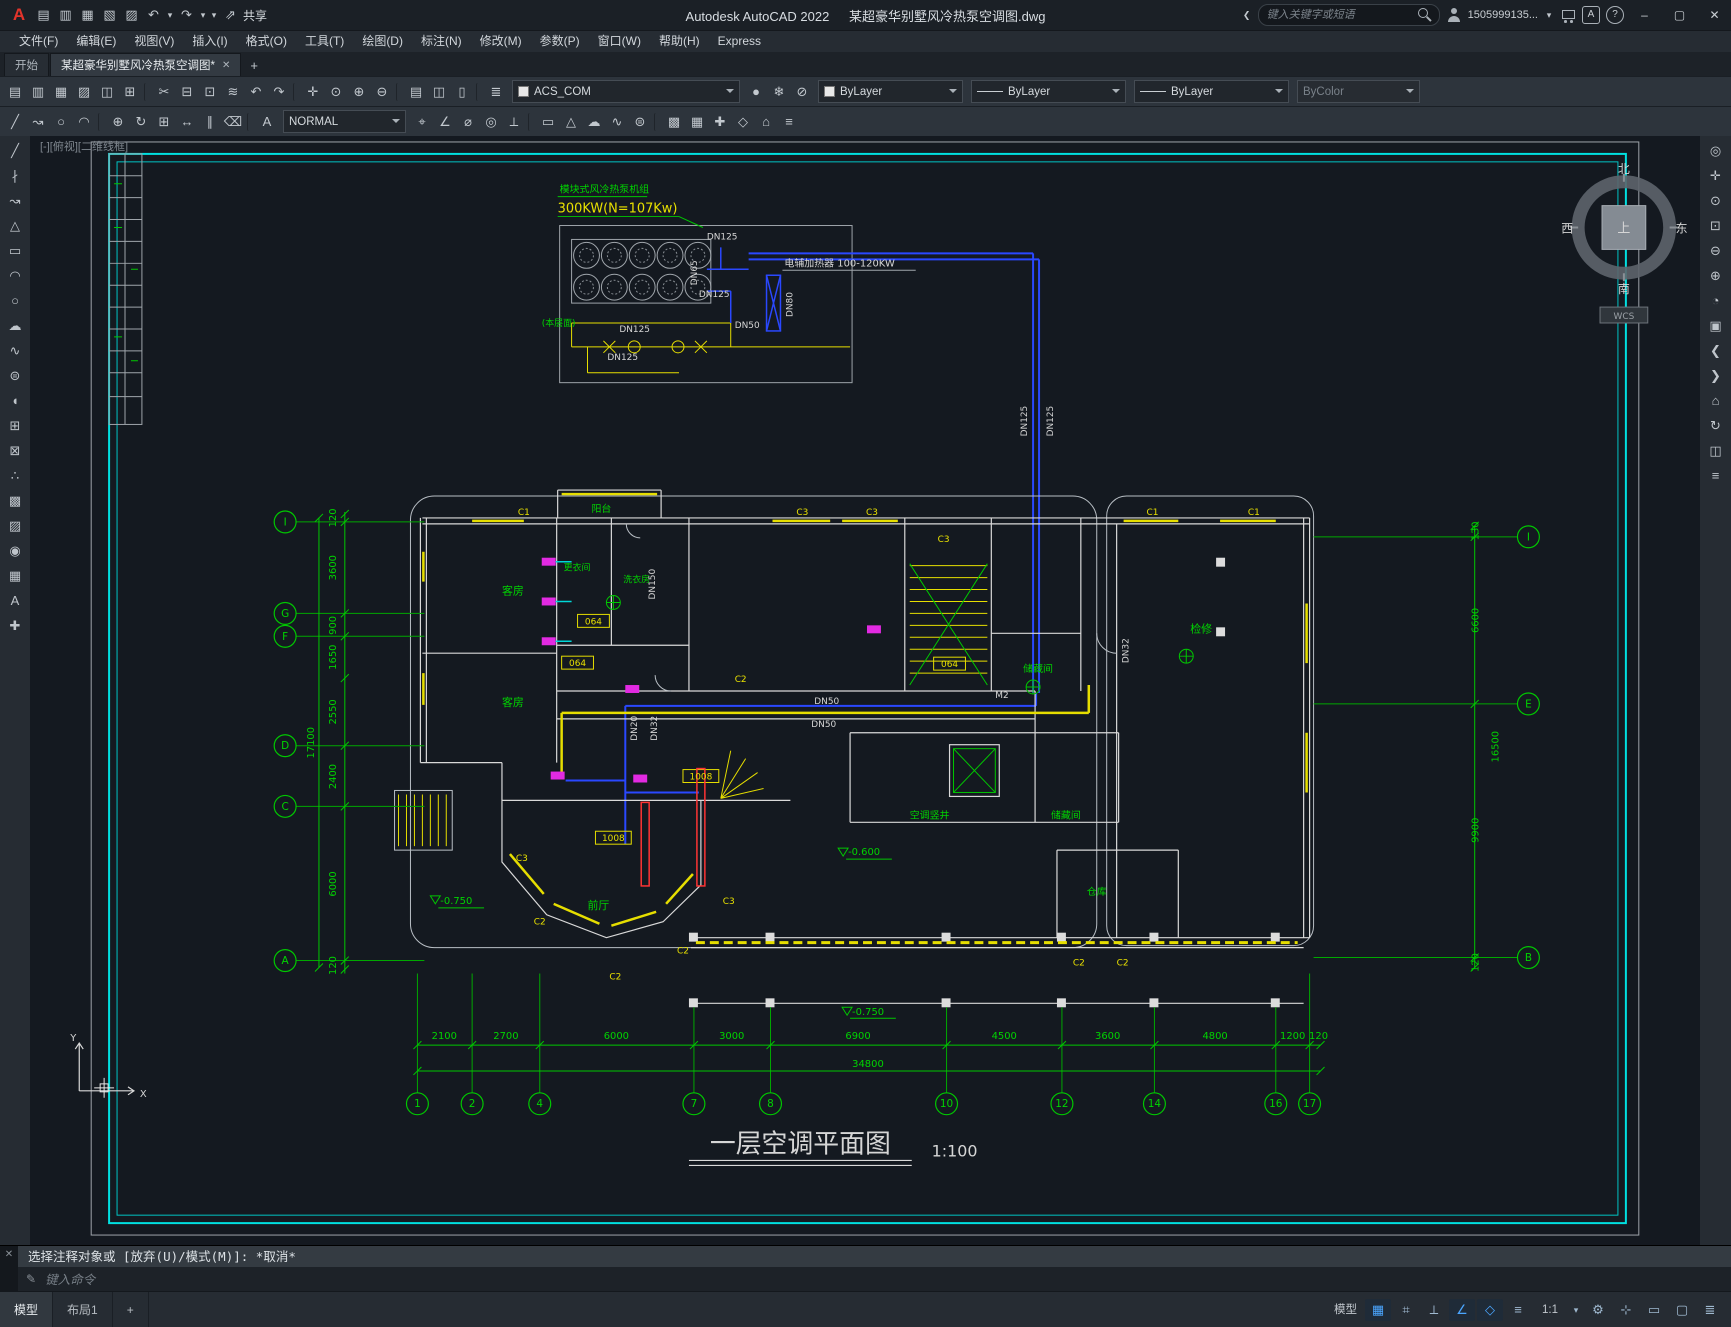 The width and height of the screenshot is (1731, 1327). Describe the element at coordinates (65, 15) in the screenshot. I see `open-icon: ▥` at that location.